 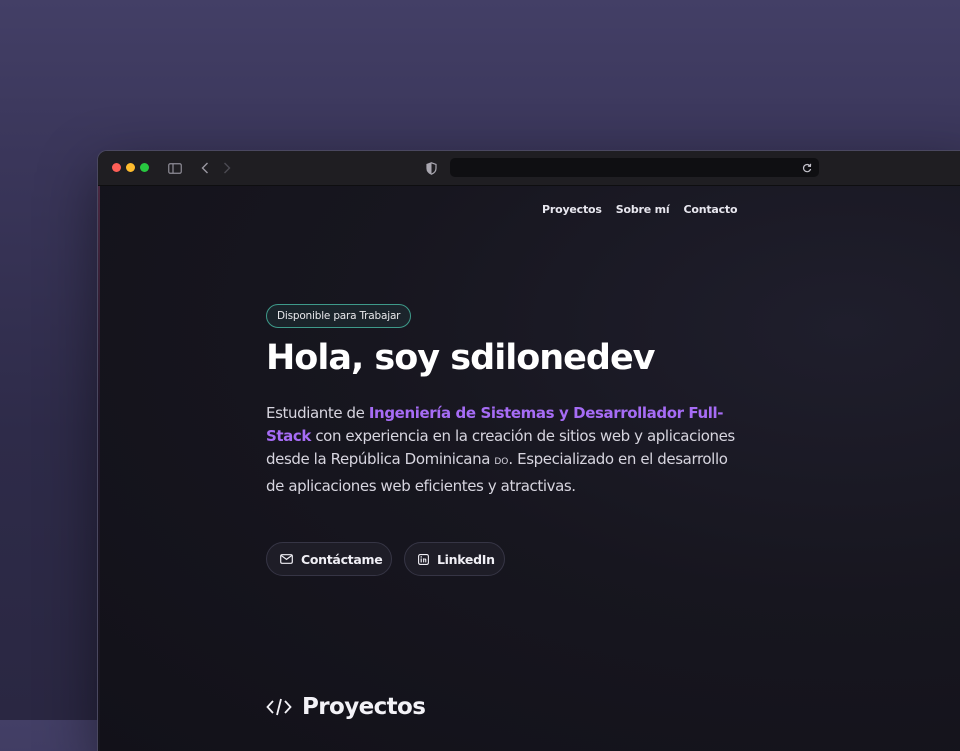 I want to click on top-navigation: Proyectos Sobre mí Contacto, so click(x=640, y=209).